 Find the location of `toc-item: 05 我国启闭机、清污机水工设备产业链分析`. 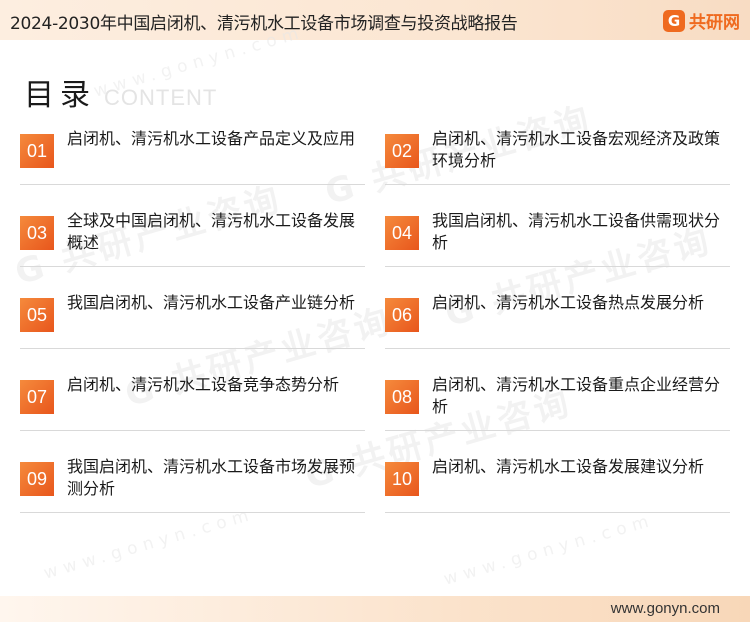

toc-item: 05 我国启闭机、清污机水工设备产业链分析 is located at coordinates (192, 317).